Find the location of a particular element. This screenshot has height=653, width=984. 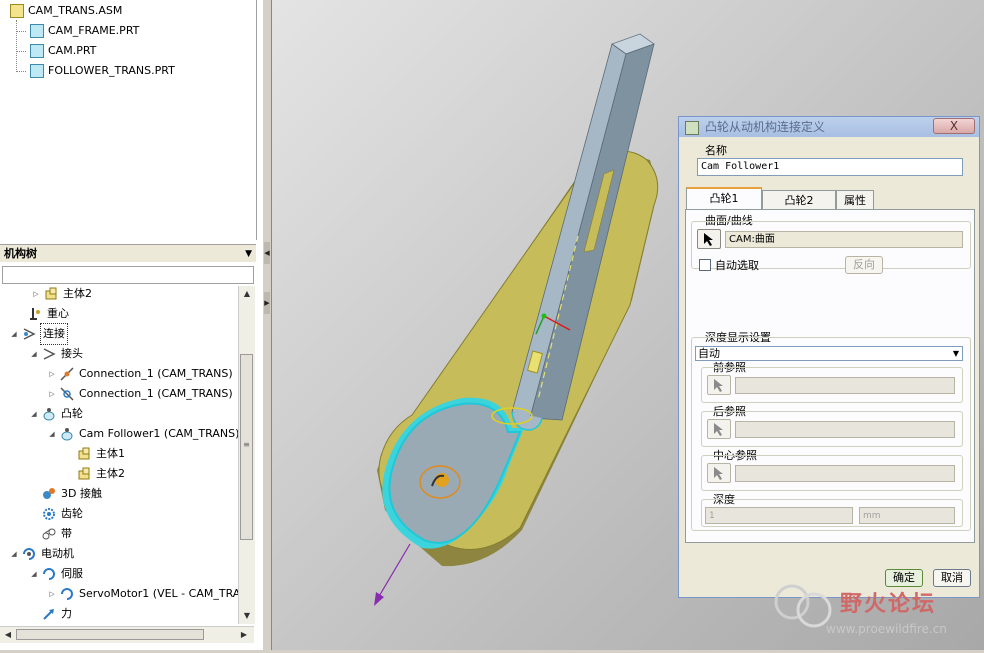

model-tree-item-follower: FOLLOWER_TRANS.PRT is located at coordinates (102, 71).